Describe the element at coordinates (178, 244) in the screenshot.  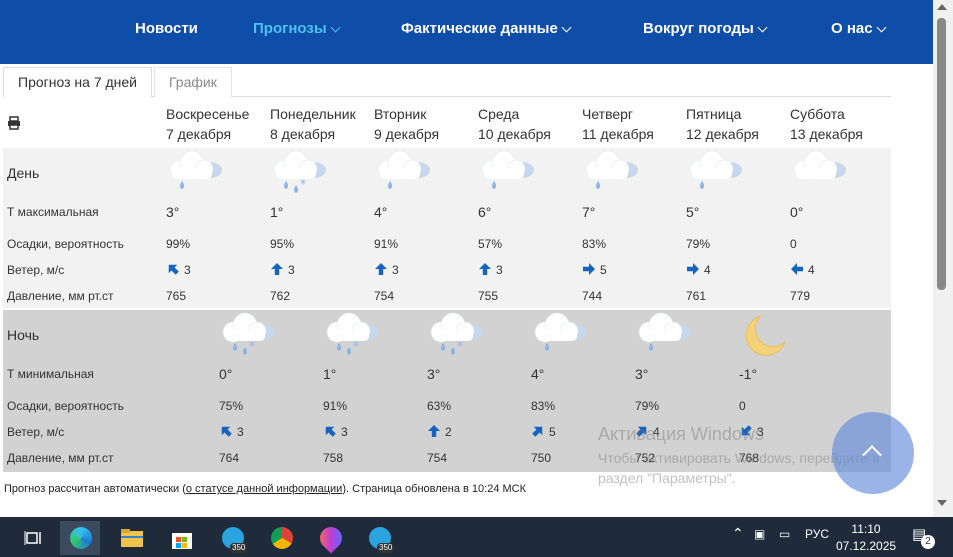
I see `precip-value: 99%` at that location.